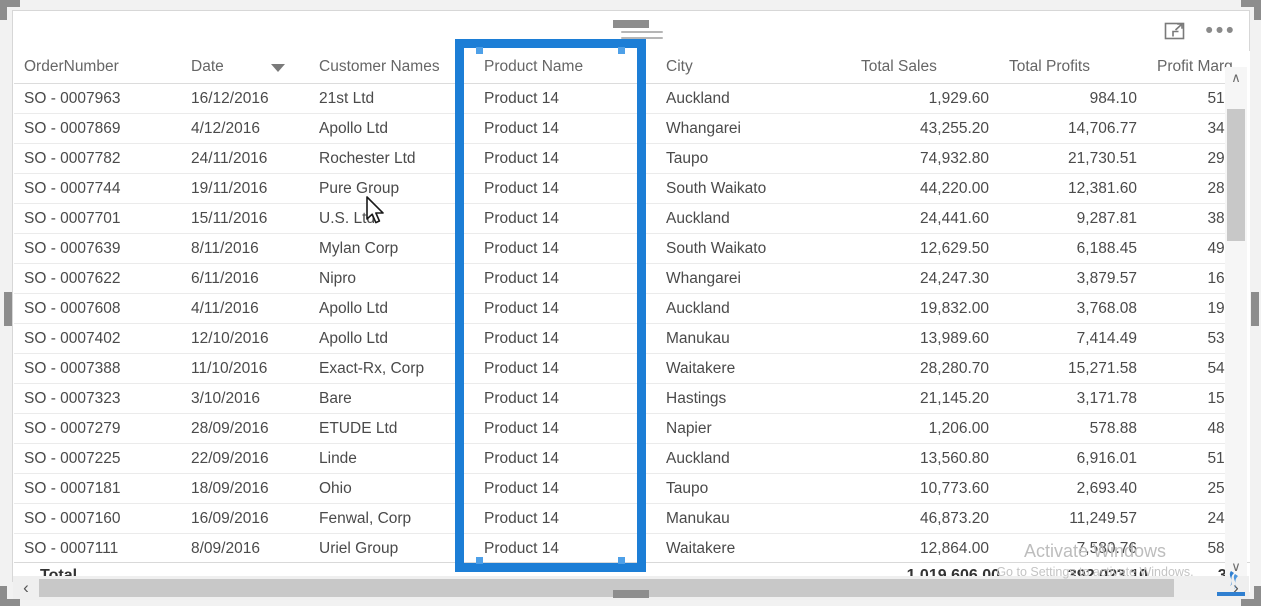 The height and width of the screenshot is (606, 1261). Describe the element at coordinates (1073, 278) in the screenshot. I see `cell-total-profits: 3,879.57` at that location.